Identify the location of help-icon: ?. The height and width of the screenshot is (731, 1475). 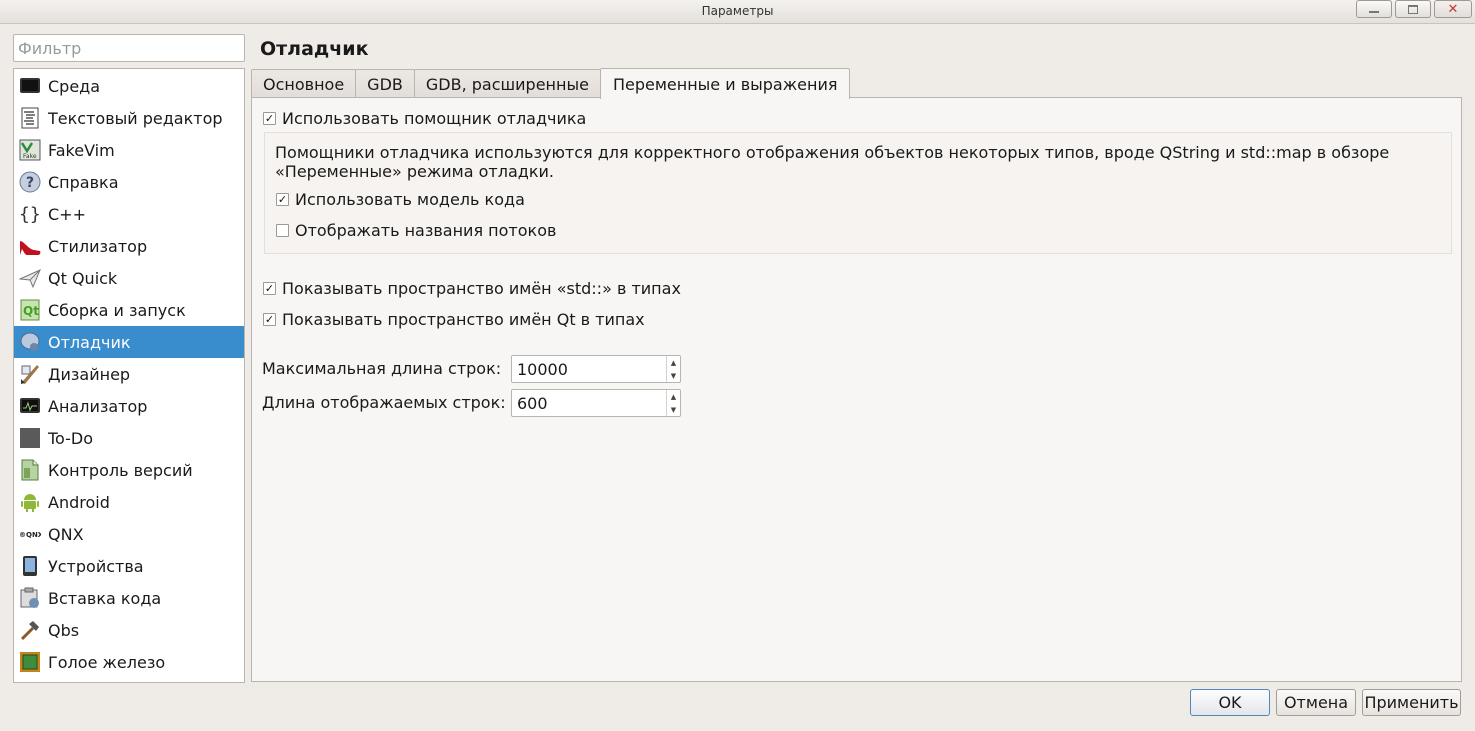
(30, 182).